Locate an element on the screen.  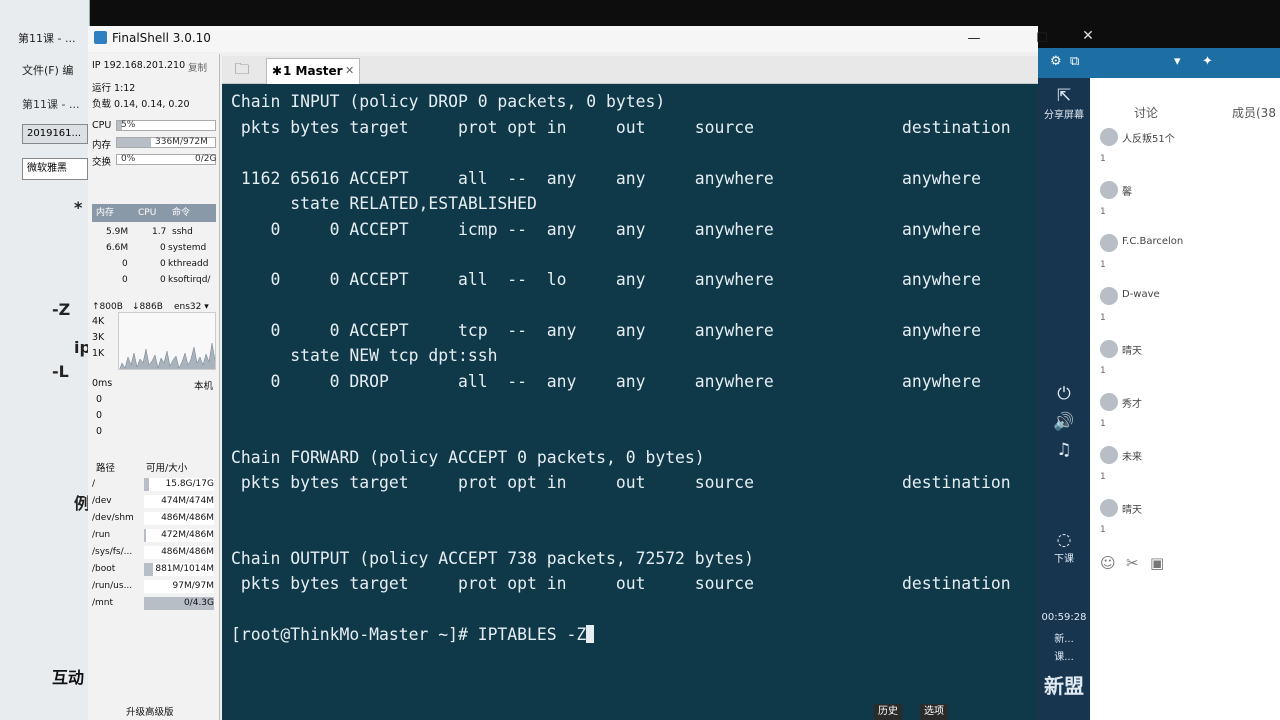
member-item: 秀才 1 is located at coordinates (1185, 419).